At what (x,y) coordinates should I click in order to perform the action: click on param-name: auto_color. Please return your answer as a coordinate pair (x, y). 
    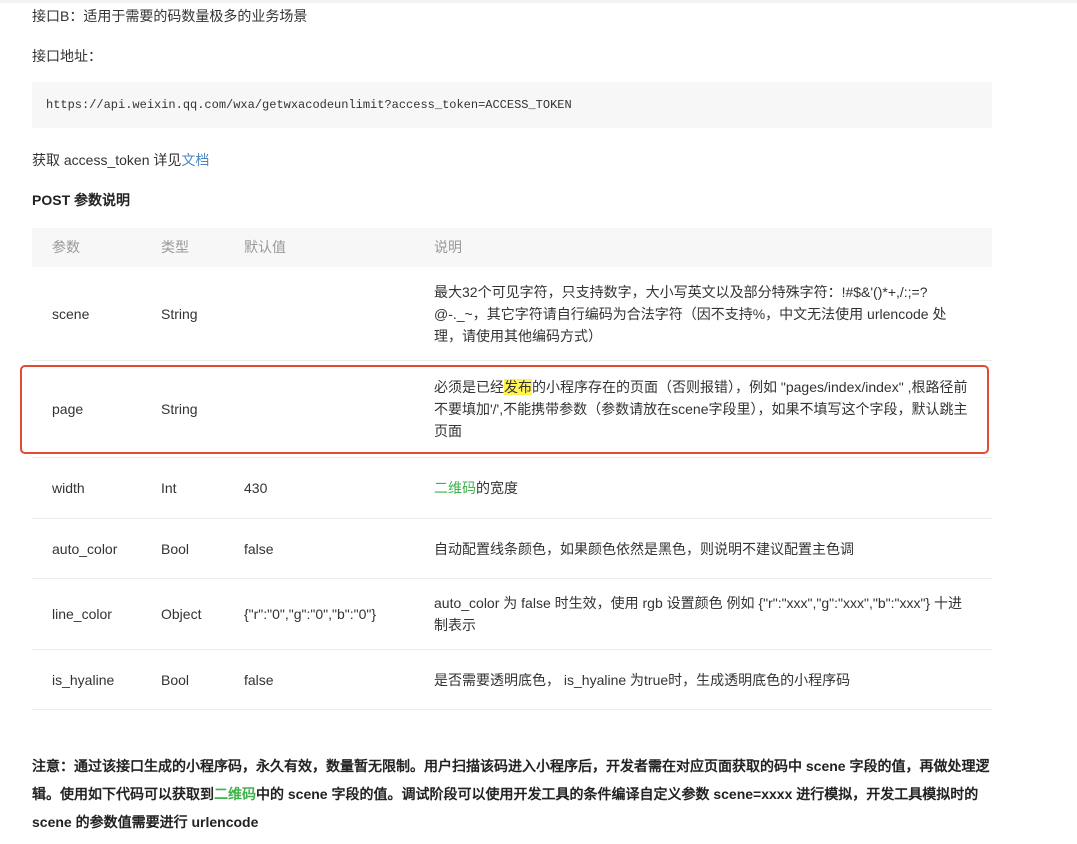
    Looking at the image, I should click on (85, 548).